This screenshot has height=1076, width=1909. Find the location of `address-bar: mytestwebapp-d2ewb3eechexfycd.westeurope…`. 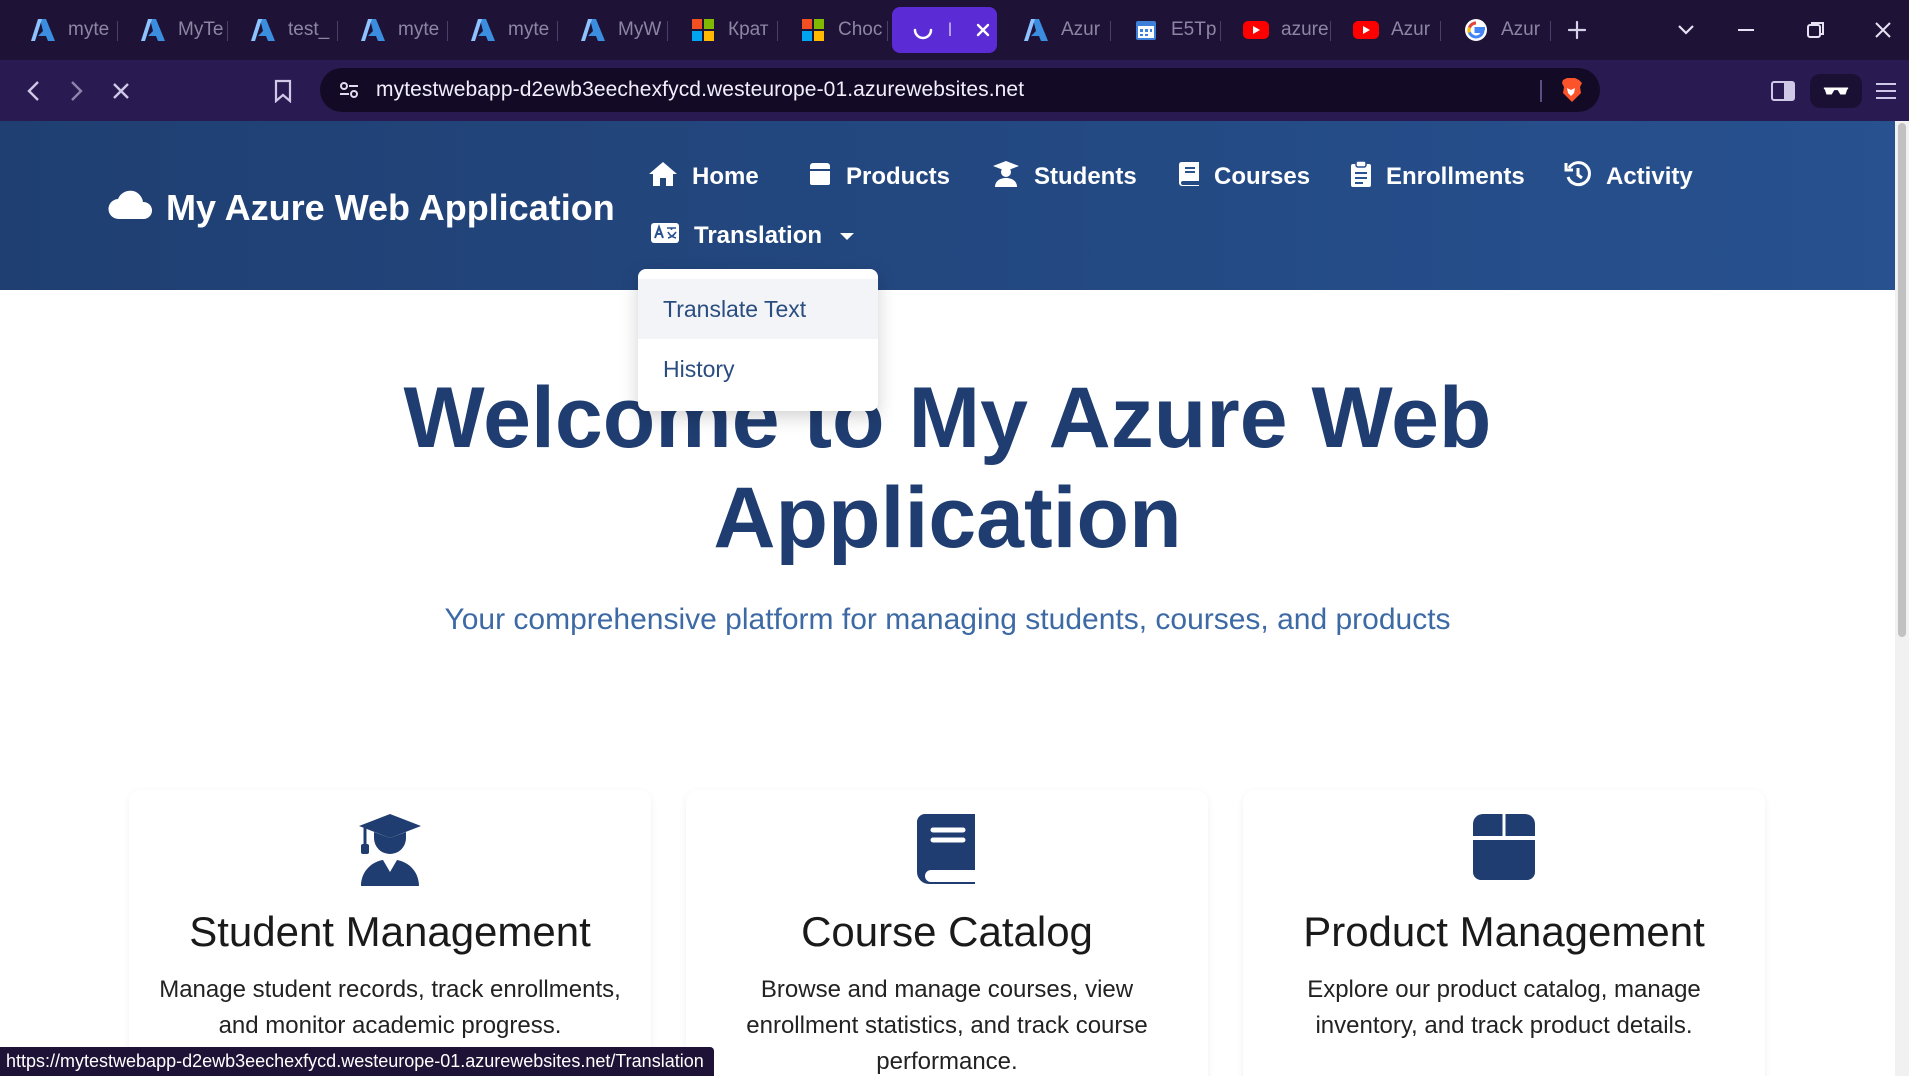

address-bar: mytestwebapp-d2ewb3eechexfycd.westeurope… is located at coordinates (960, 90).